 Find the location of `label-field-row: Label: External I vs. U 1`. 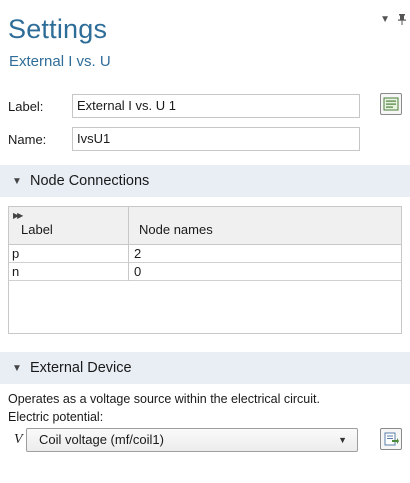

label-field-row: Label: External I vs. U 1 is located at coordinates (184, 106).